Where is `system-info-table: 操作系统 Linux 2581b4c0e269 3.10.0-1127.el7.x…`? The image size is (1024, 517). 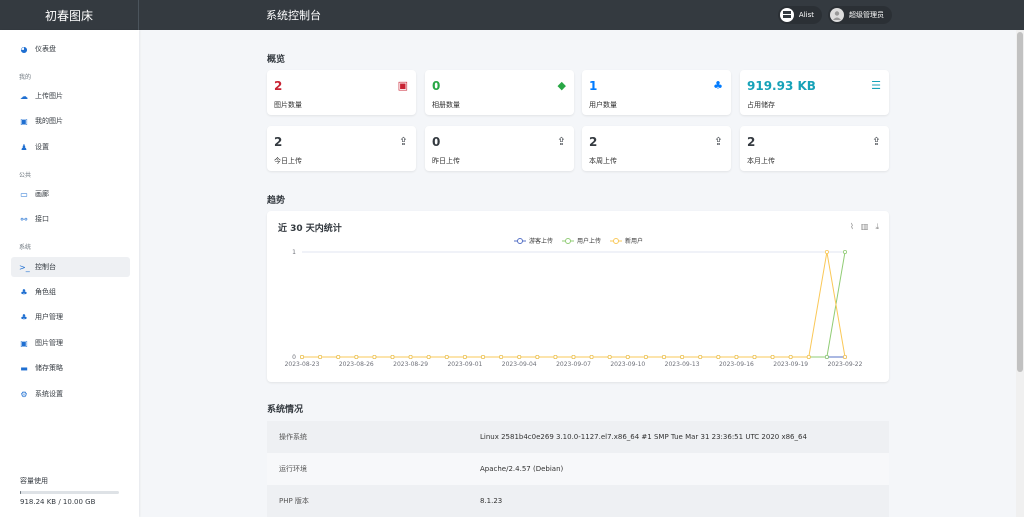 system-info-table: 操作系统 Linux 2581b4c0e269 3.10.0-1127.el7.x… is located at coordinates (578, 469).